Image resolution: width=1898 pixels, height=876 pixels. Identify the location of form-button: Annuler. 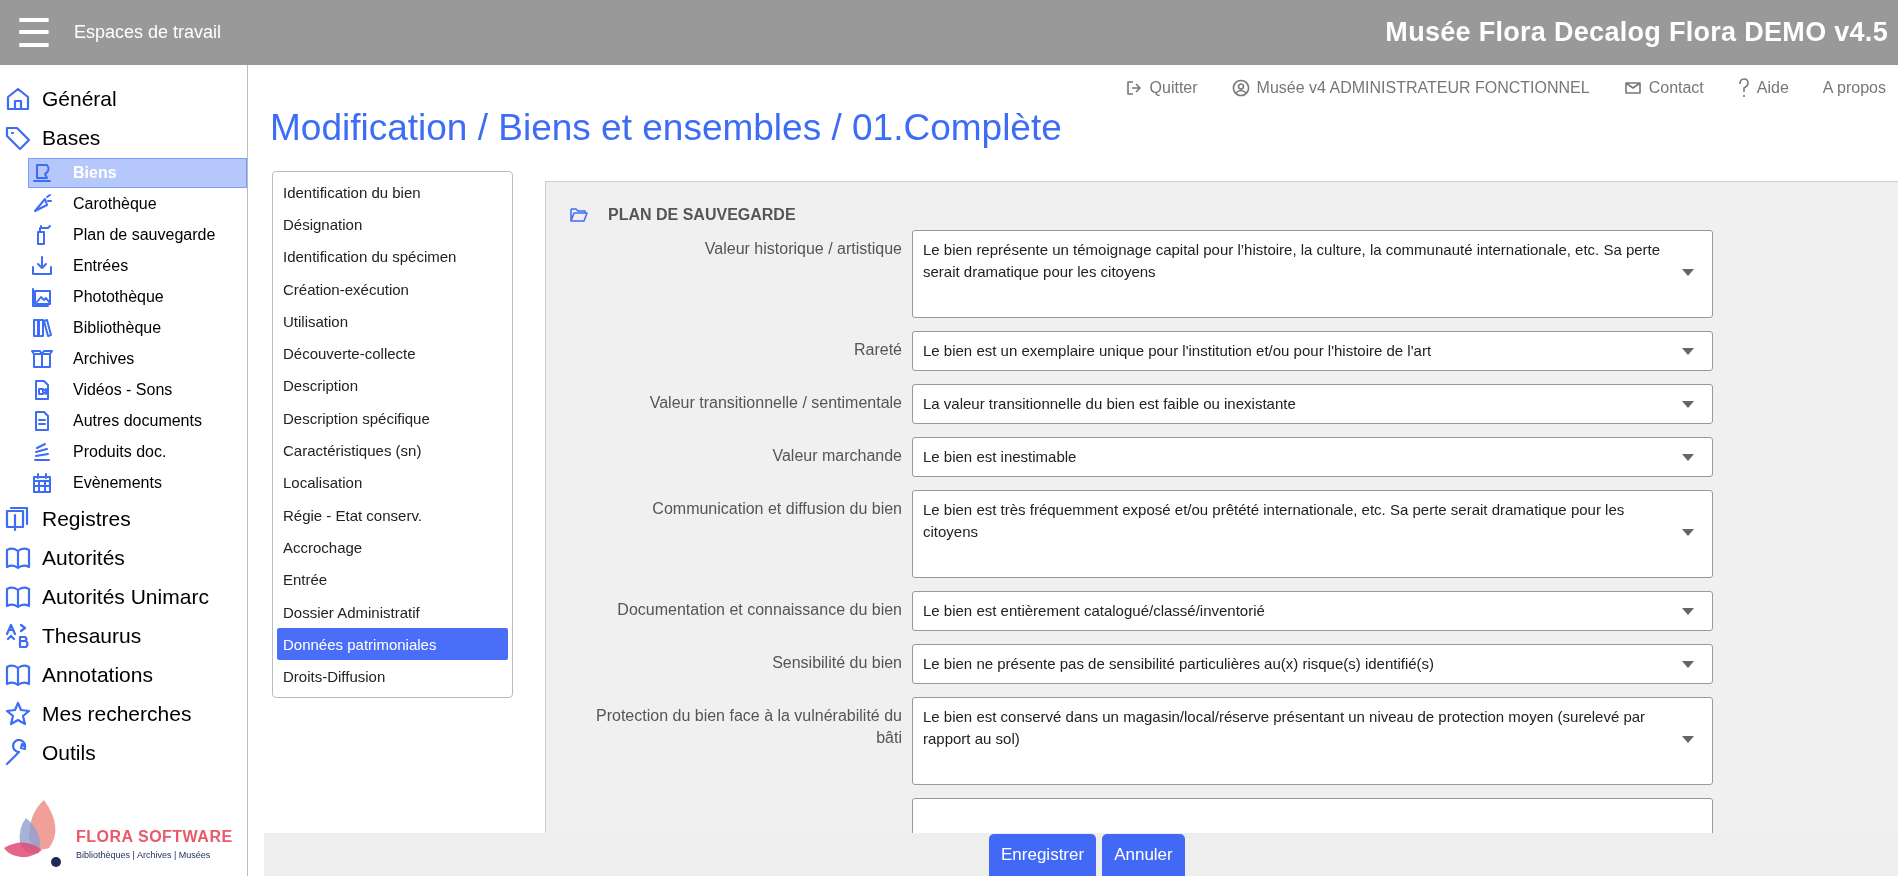
(1143, 855).